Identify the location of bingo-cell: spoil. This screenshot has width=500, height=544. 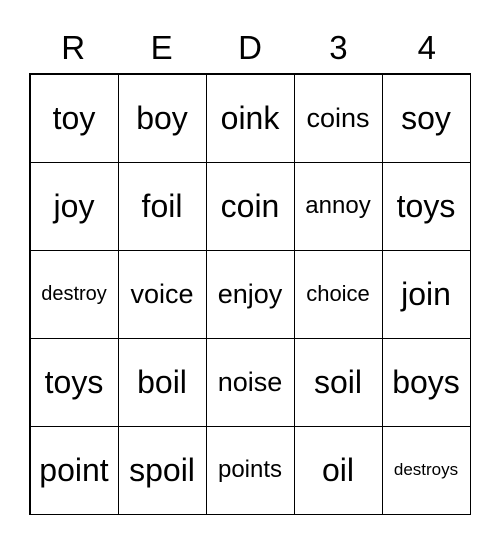
(162, 470).